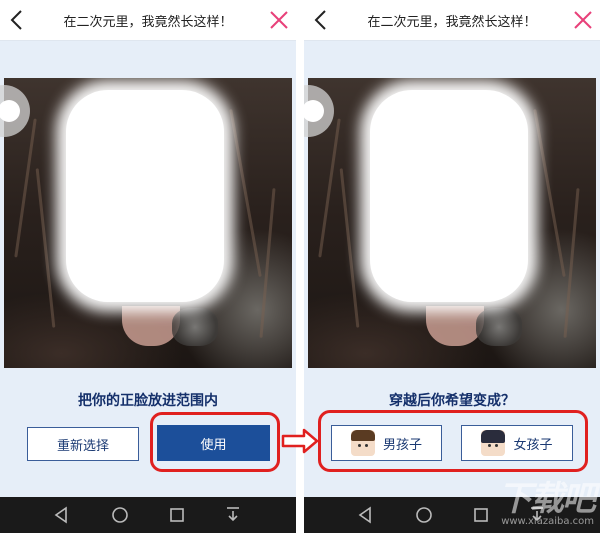 Image resolution: width=600 pixels, height=533 pixels. What do you see at coordinates (452, 401) in the screenshot?
I see `question-text: 穿越后你希望变成？` at bounding box center [452, 401].